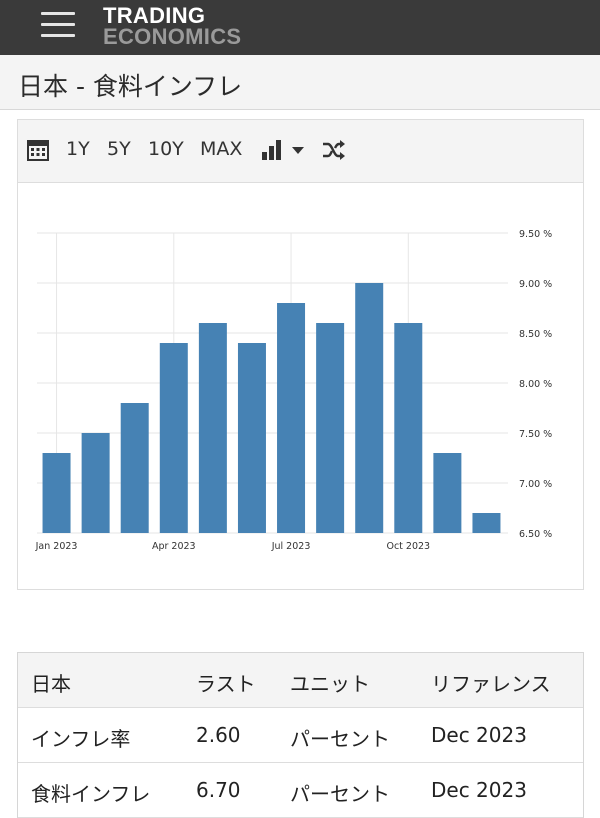  Describe the element at coordinates (491, 684) in the screenshot. I see `header-reference: リファレンス` at that location.